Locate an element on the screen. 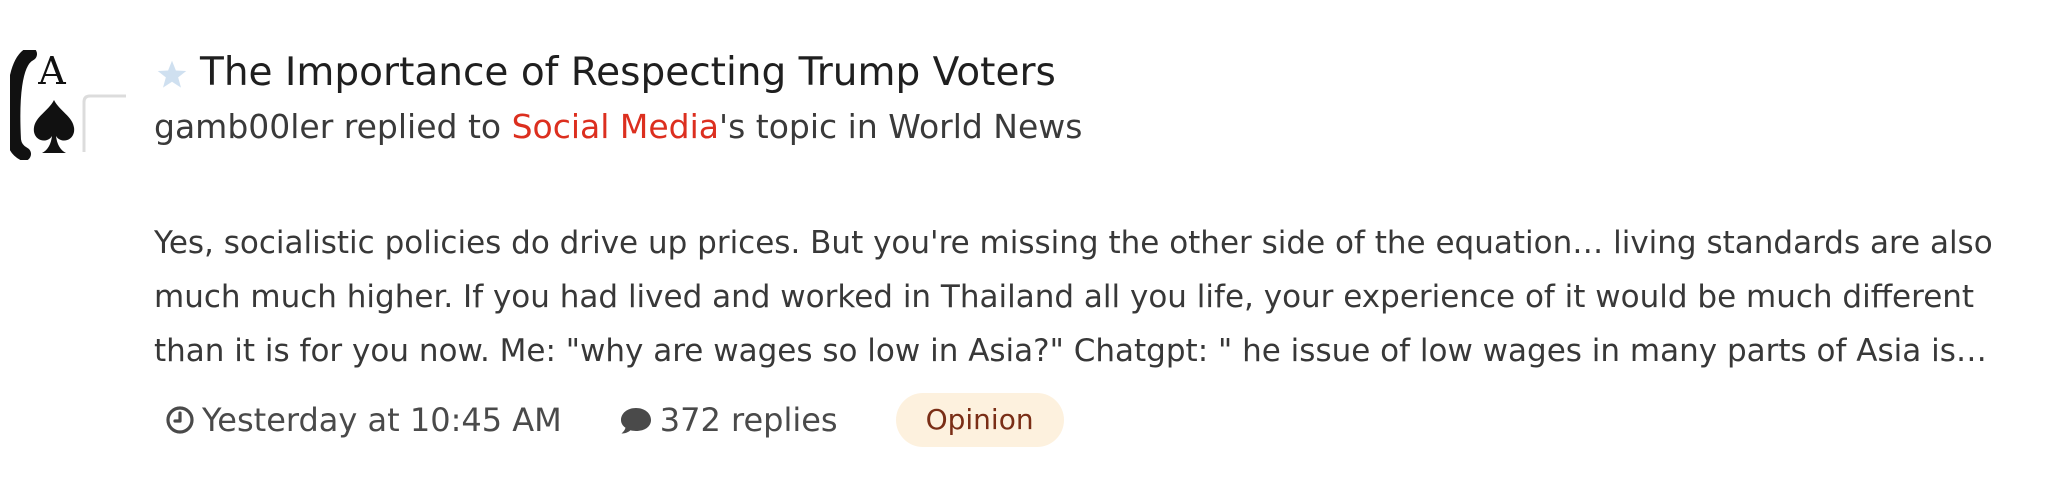 This screenshot has height=498, width=2048. ace-of-spades-card-icon: A is located at coordinates (68, 105).